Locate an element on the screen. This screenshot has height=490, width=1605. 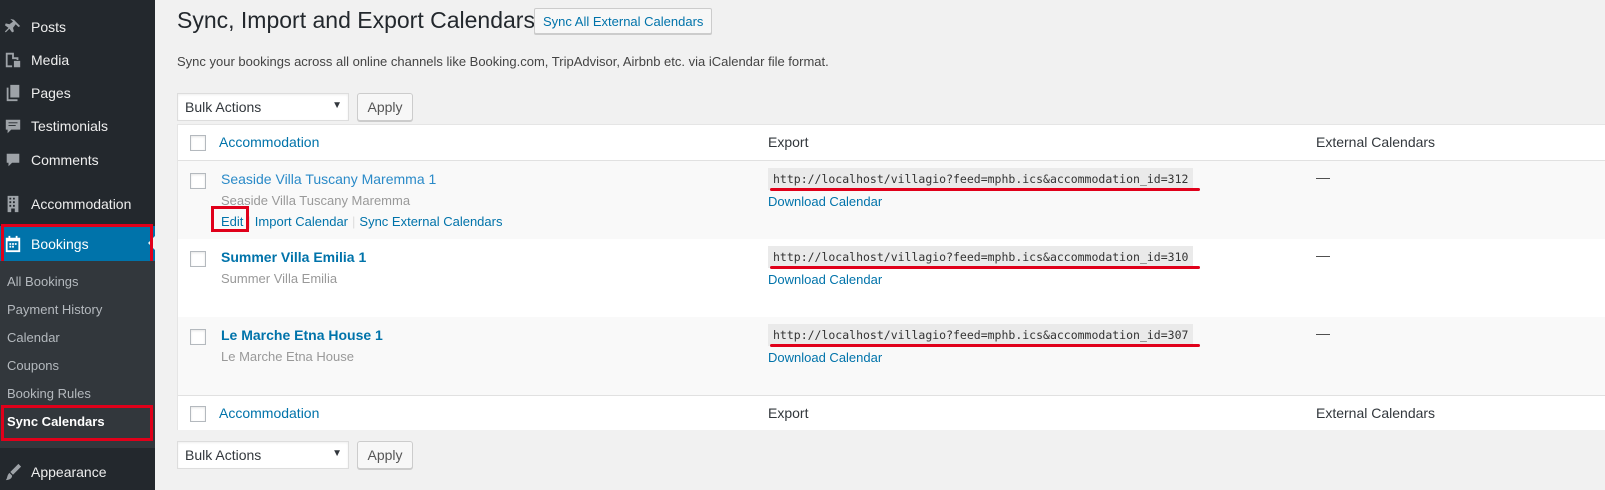
menu-item-comments: Comments is located at coordinates (77, 160).